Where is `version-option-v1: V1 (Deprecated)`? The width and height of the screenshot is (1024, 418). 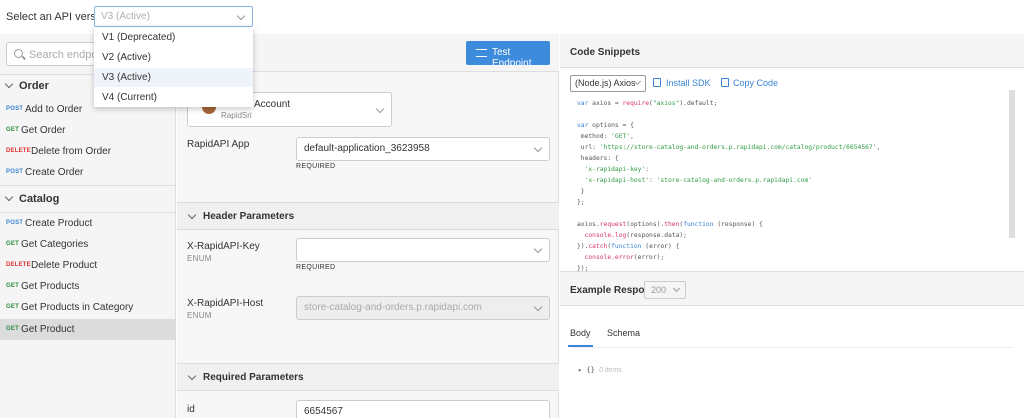
version-option-v1: V1 (Deprecated) is located at coordinates (173, 37).